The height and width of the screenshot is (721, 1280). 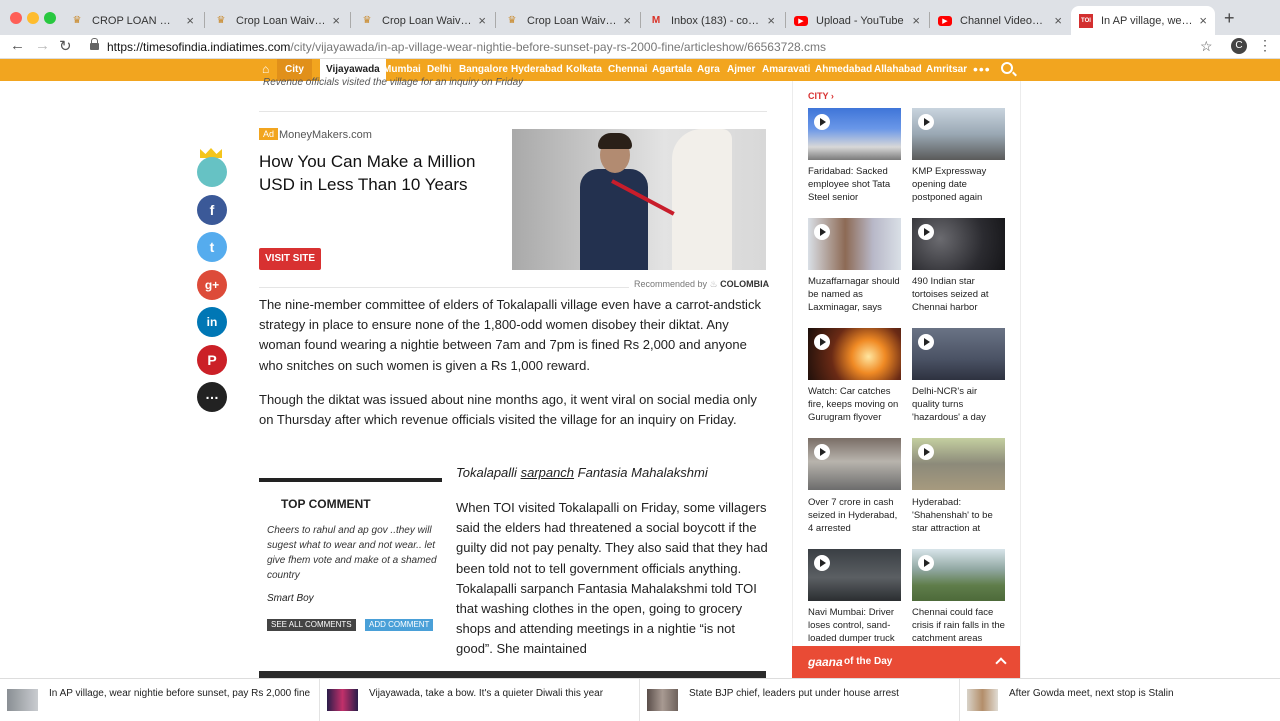 What do you see at coordinates (354, 598) in the screenshot?
I see `top-comment-author: Smart Boy` at bounding box center [354, 598].